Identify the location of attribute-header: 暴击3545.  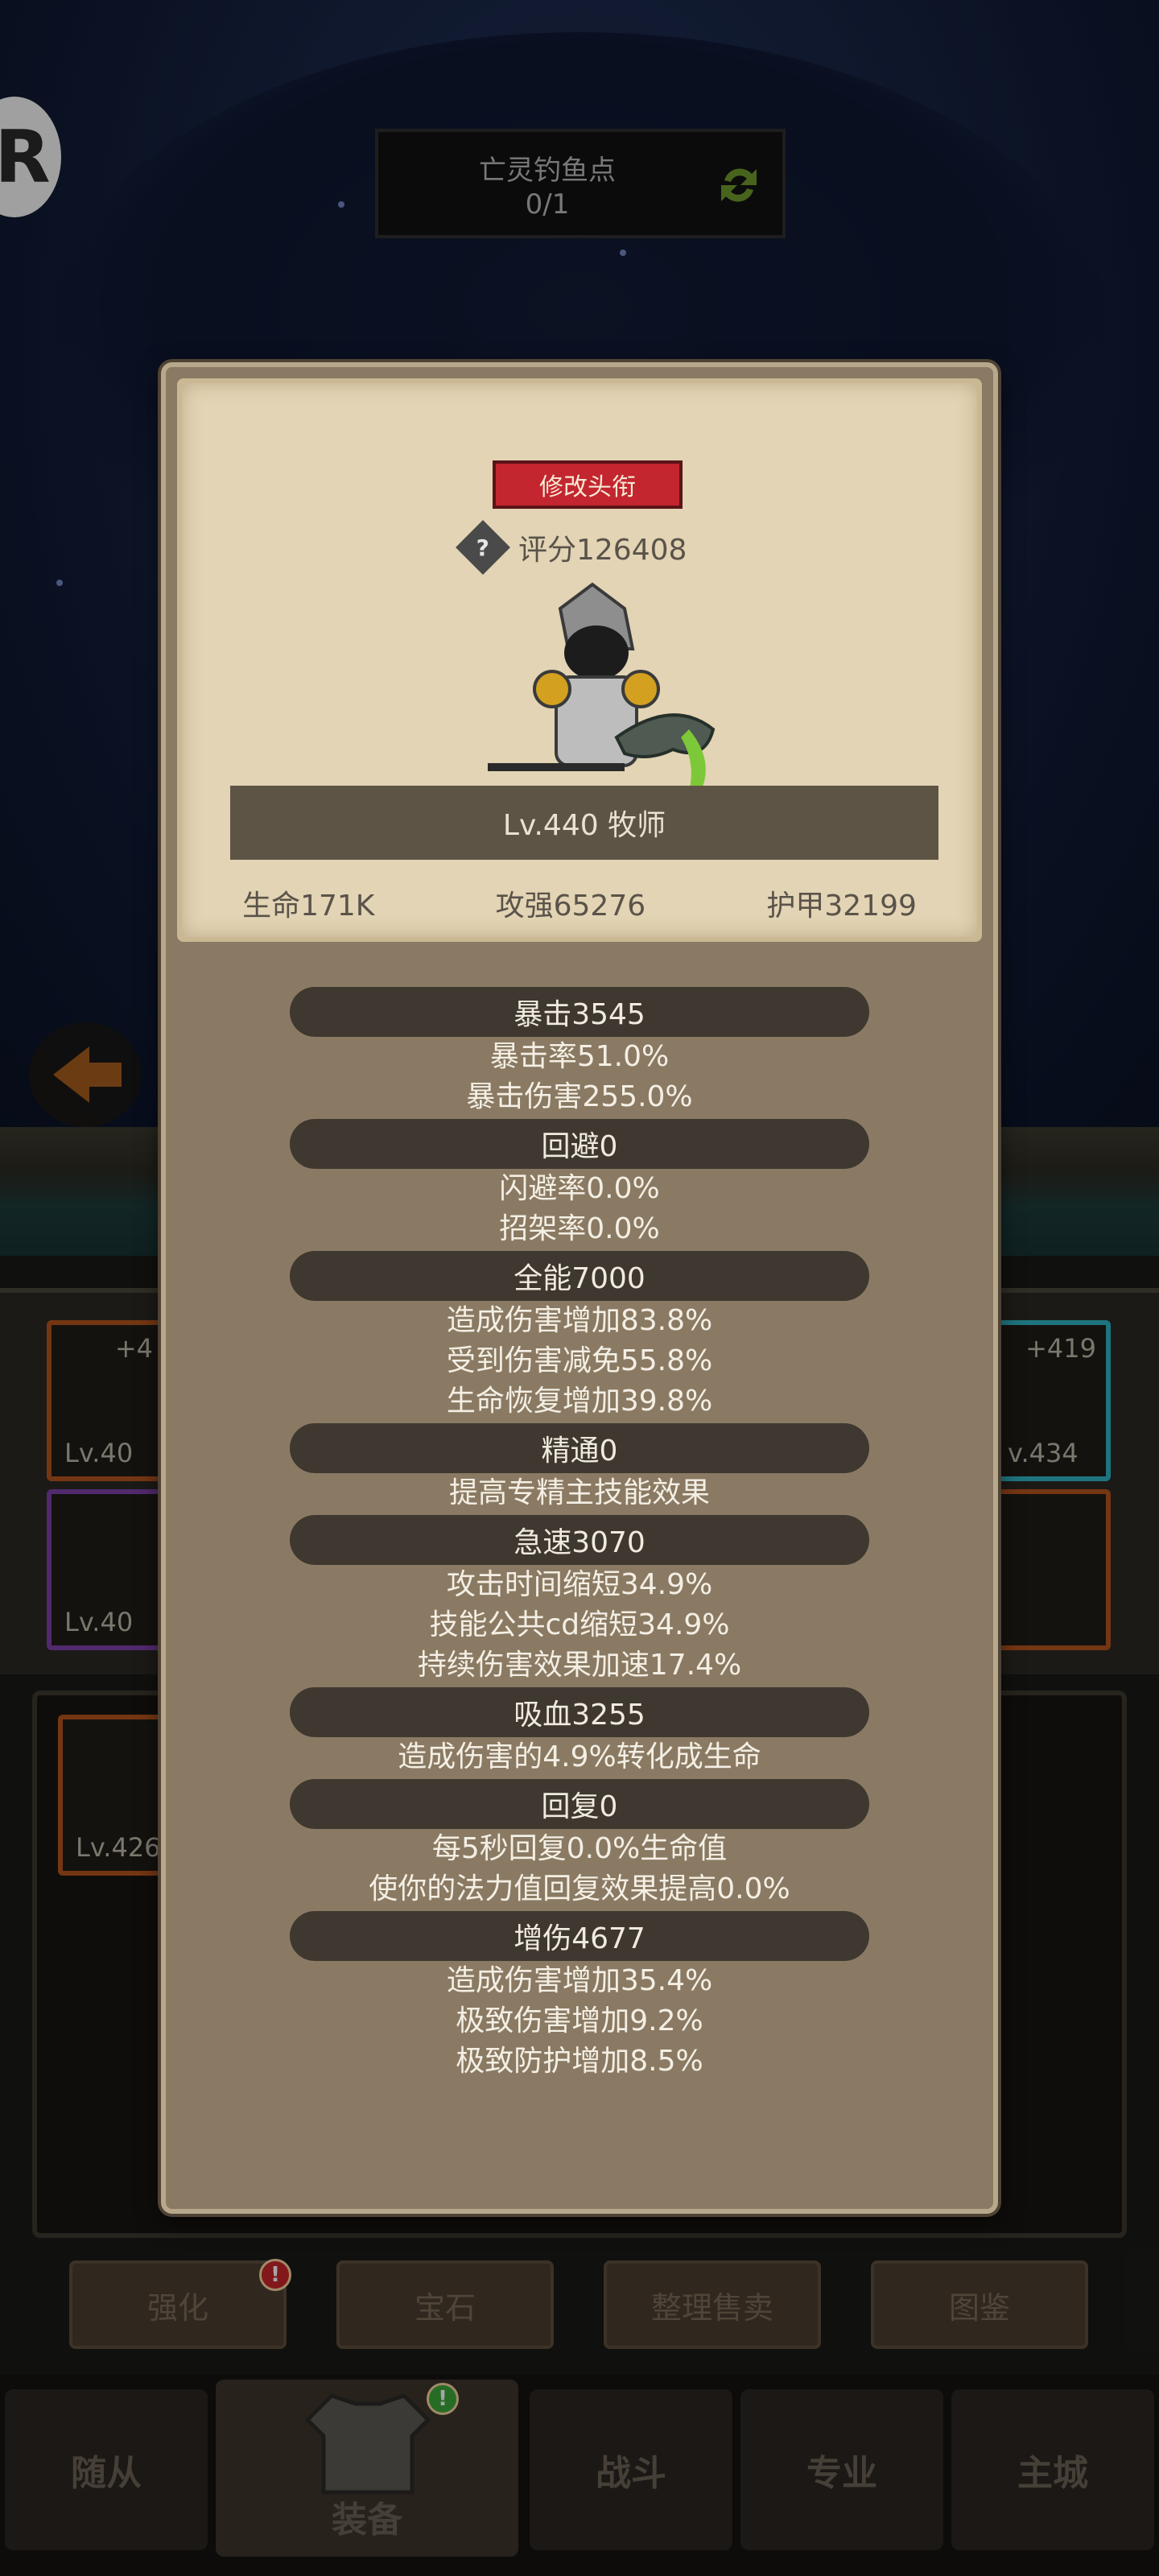
(579, 1012).